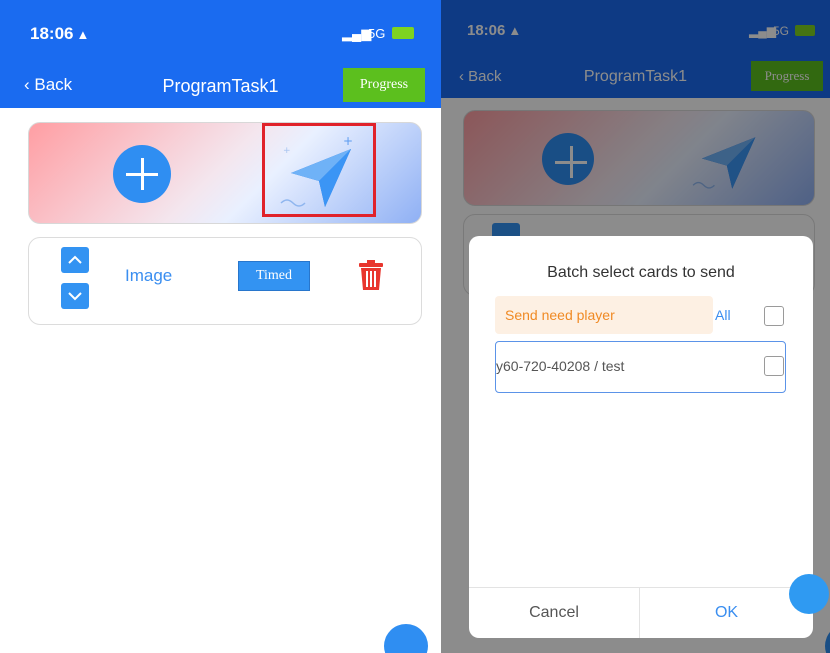  Describe the element at coordinates (774, 316) in the screenshot. I see `select-all-checkbox` at that location.